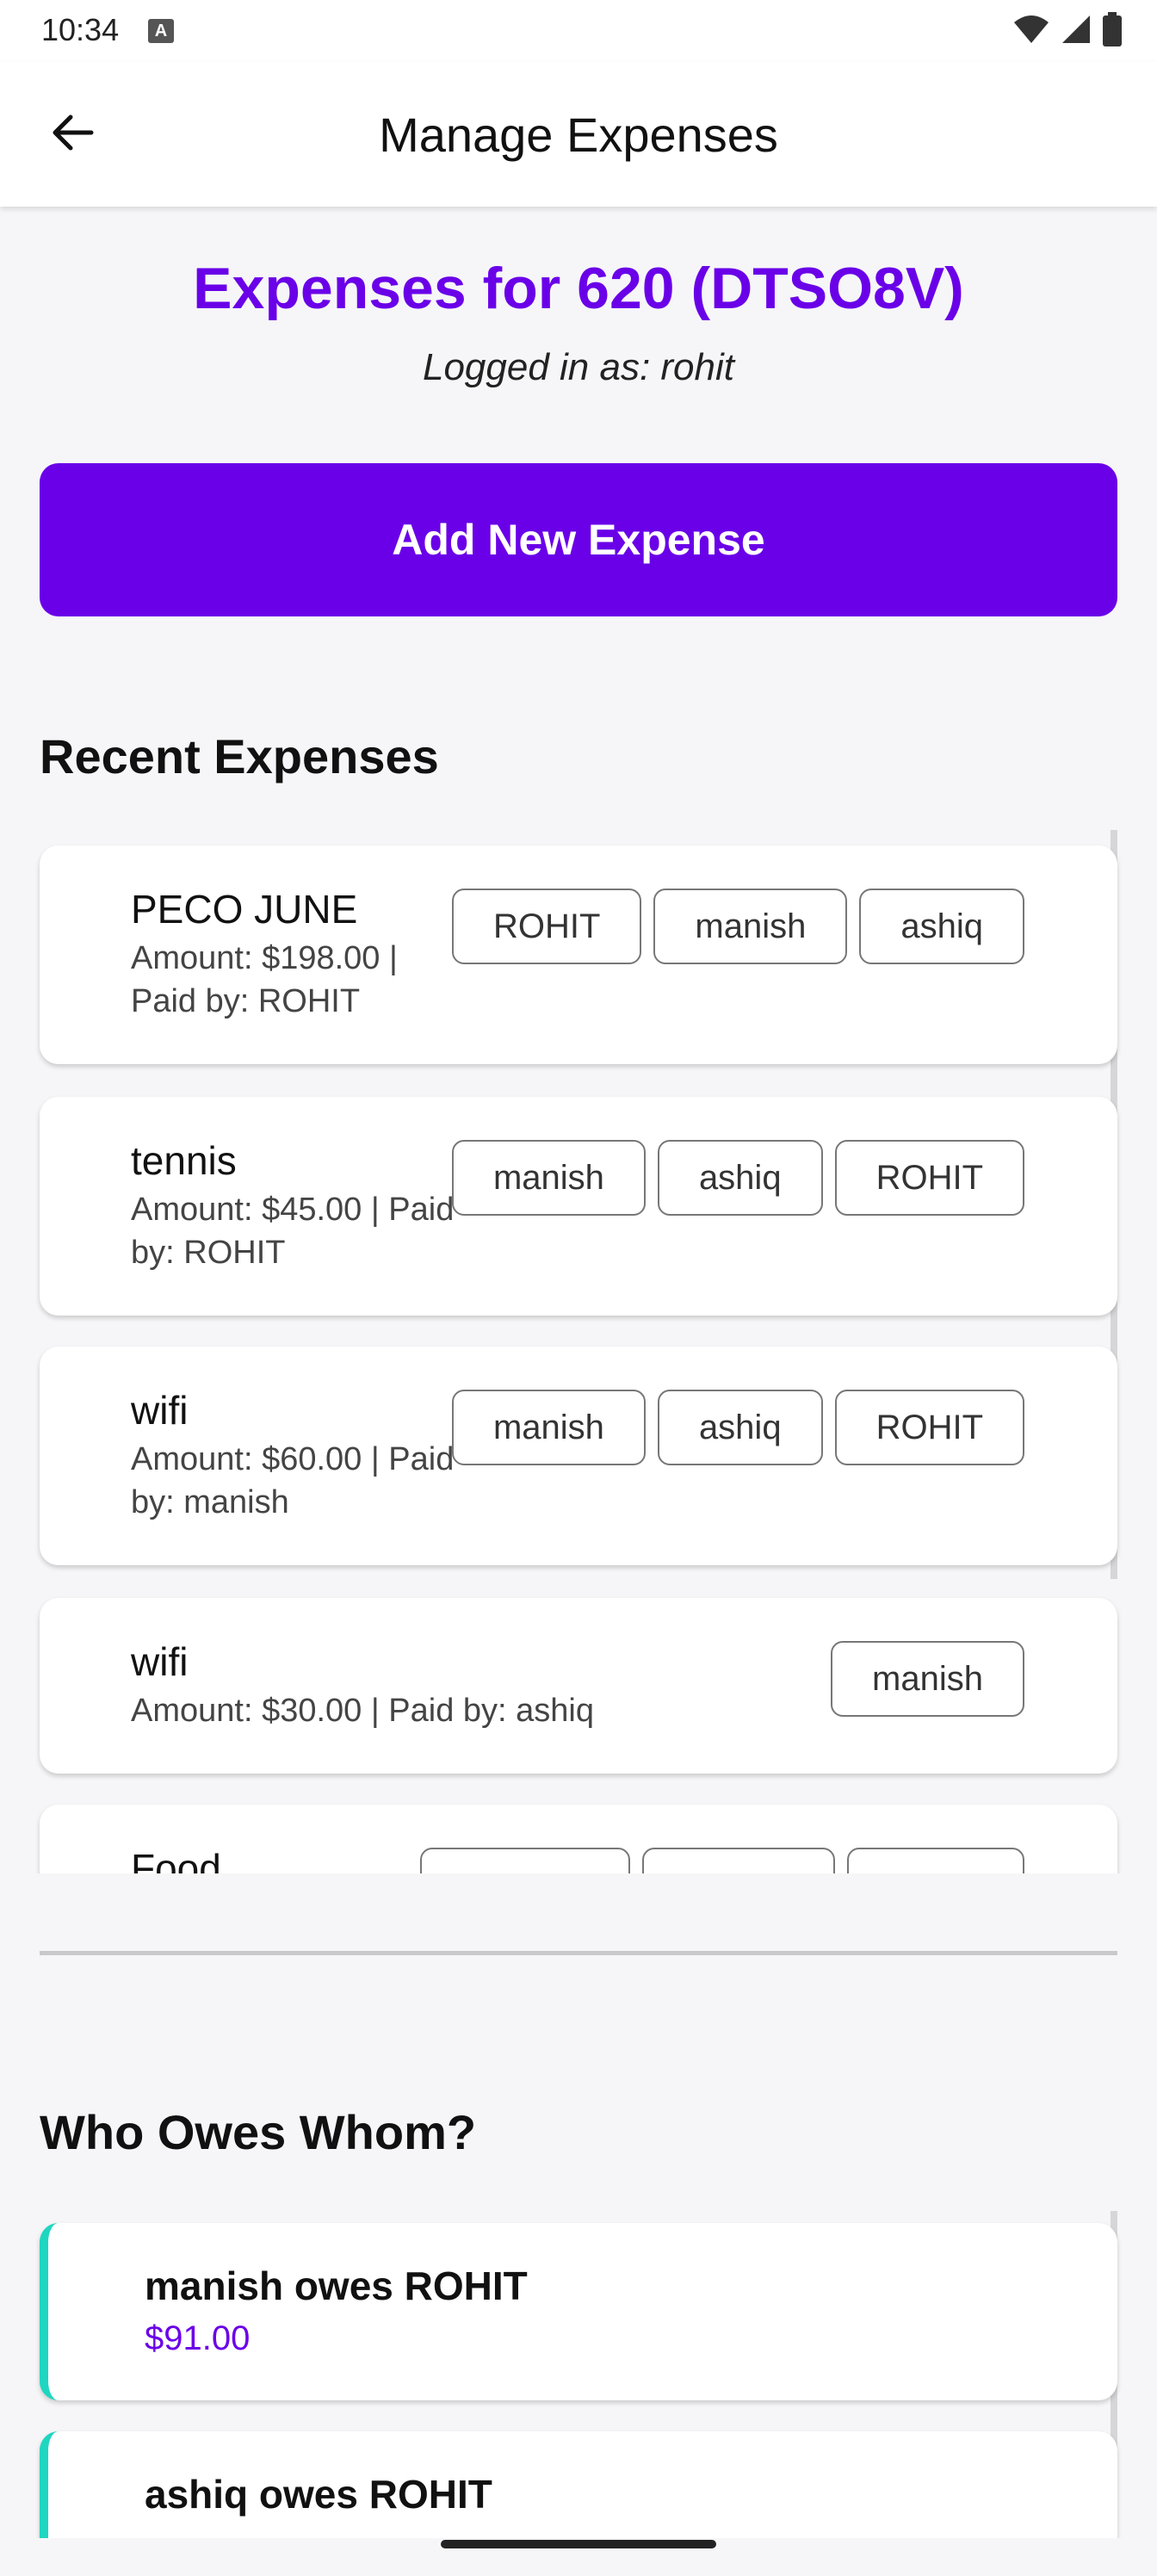  What do you see at coordinates (1077, 32) in the screenshot?
I see `signal-icon` at bounding box center [1077, 32].